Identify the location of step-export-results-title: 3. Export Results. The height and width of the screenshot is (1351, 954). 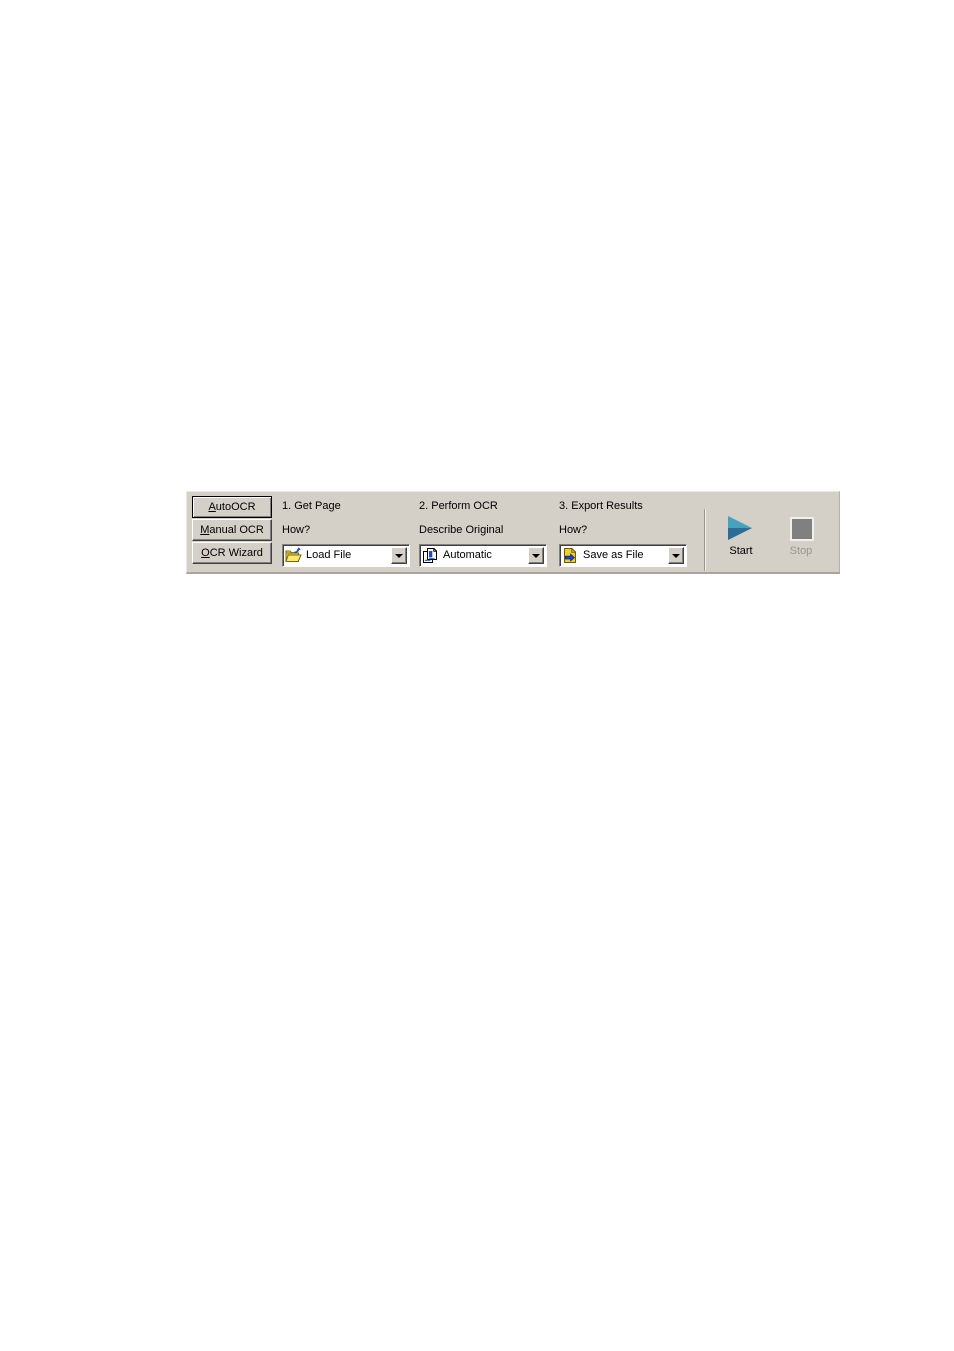
(601, 506).